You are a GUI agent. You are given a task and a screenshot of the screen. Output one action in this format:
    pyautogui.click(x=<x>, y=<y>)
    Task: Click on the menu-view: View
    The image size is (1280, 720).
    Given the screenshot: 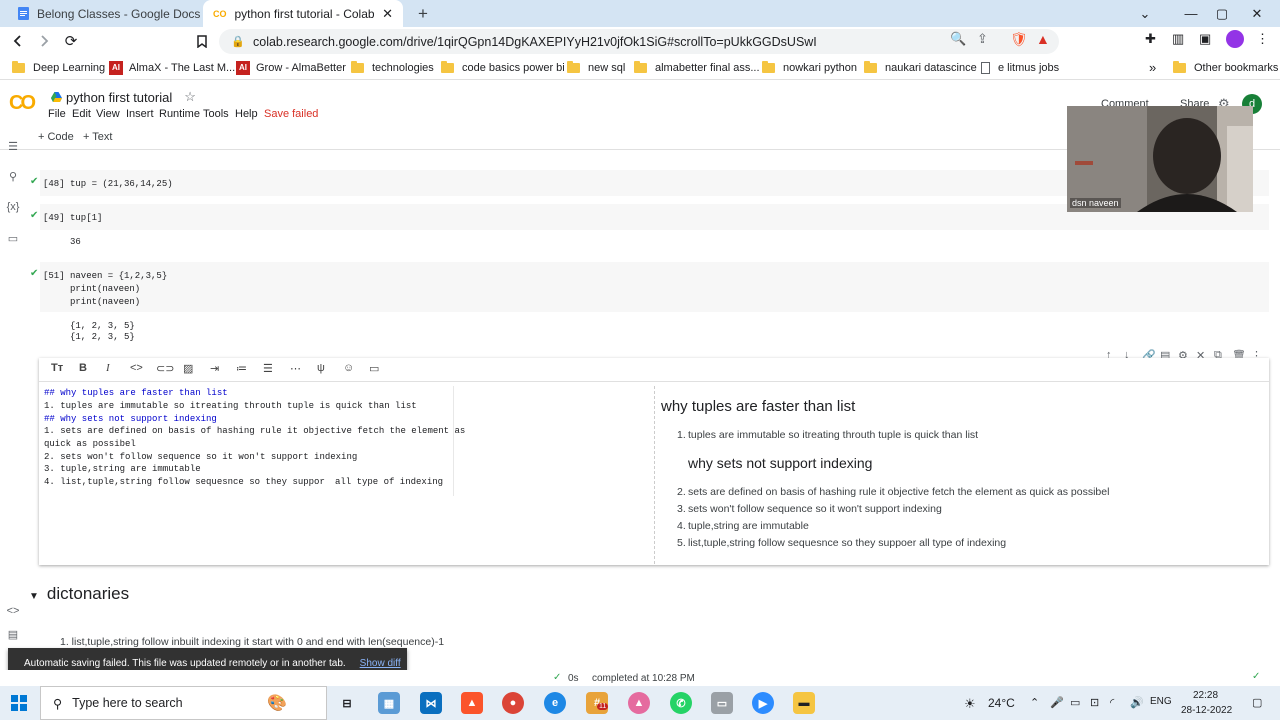 What is the action you would take?
    pyautogui.click(x=108, y=114)
    